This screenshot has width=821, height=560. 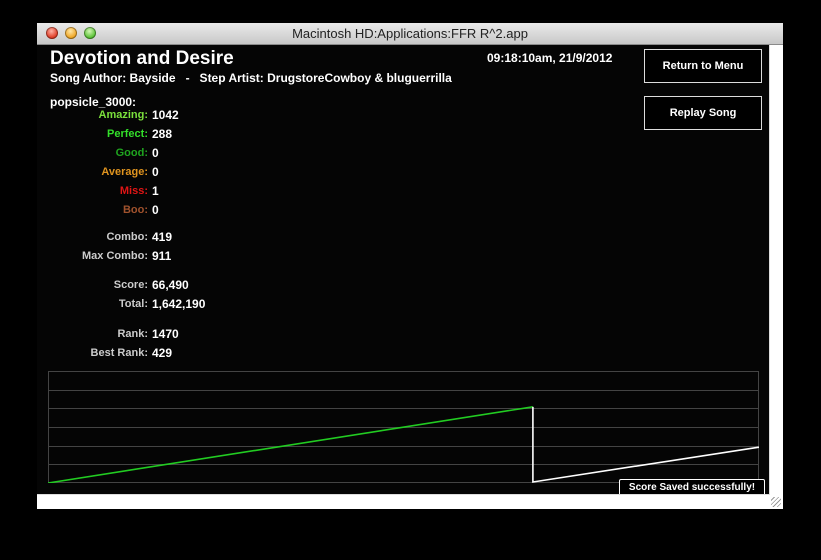 What do you see at coordinates (93, 102) in the screenshot?
I see `player-name: popsicle_3000:` at bounding box center [93, 102].